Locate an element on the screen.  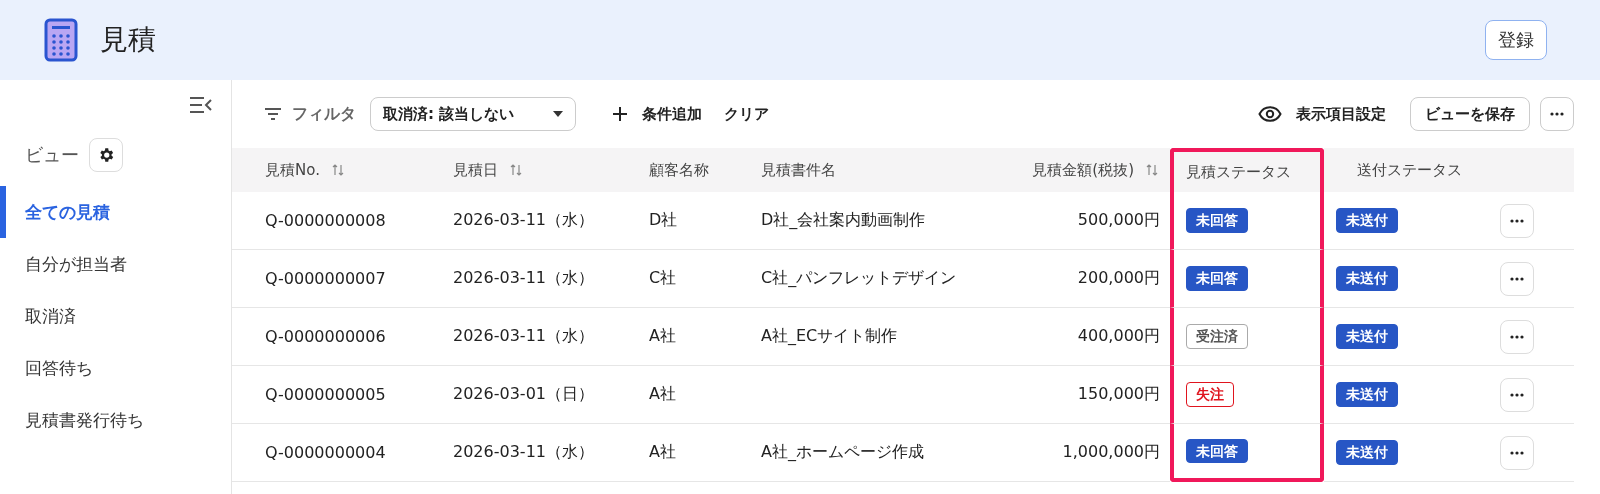
table-cell: 400,000円 is located at coordinates (1072, 337).